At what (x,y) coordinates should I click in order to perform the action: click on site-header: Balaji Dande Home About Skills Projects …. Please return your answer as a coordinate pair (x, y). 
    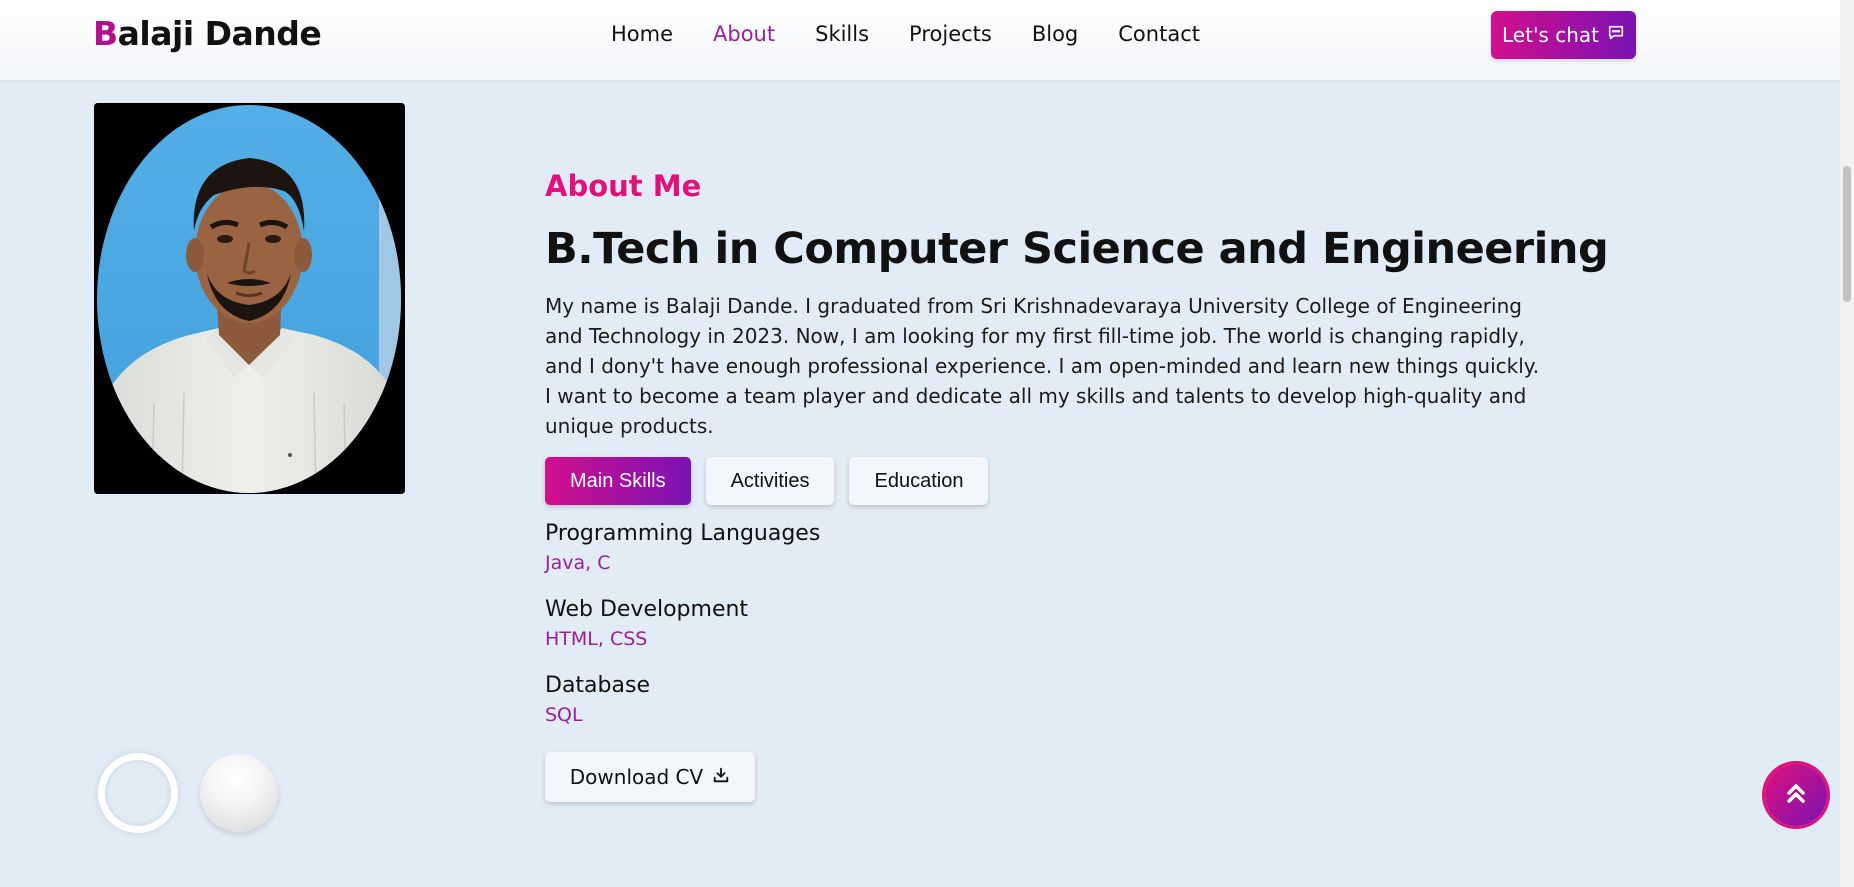
    Looking at the image, I should click on (920, 40).